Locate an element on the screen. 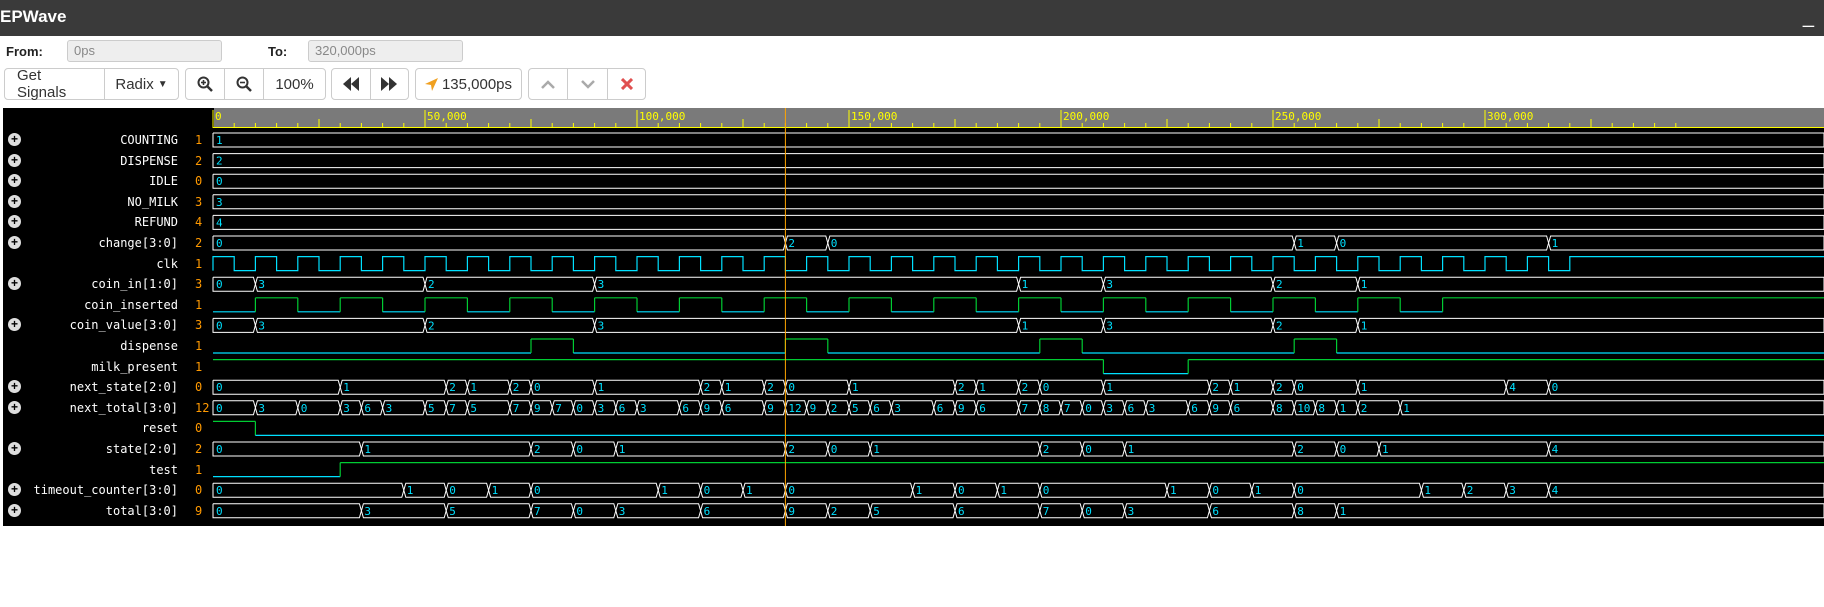  zoom-level: 100% is located at coordinates (294, 84).